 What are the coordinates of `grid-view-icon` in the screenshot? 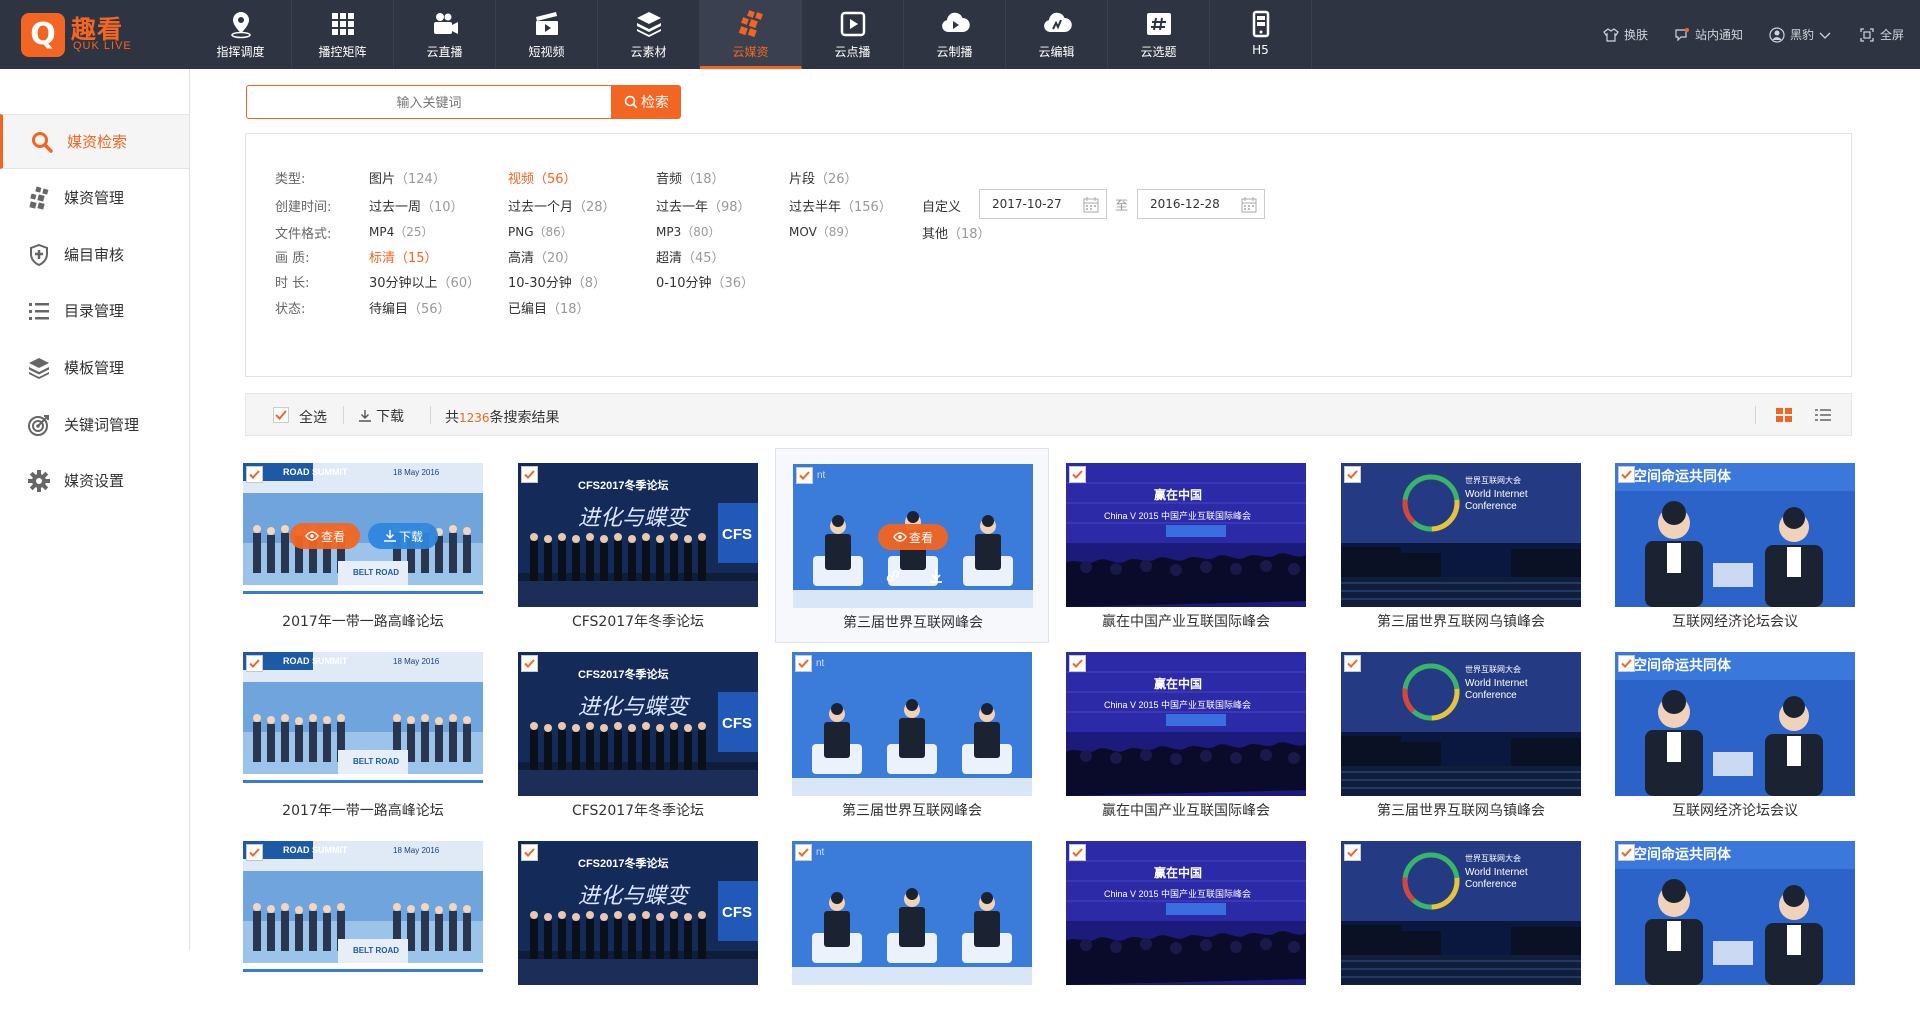 It's located at (1784, 415).